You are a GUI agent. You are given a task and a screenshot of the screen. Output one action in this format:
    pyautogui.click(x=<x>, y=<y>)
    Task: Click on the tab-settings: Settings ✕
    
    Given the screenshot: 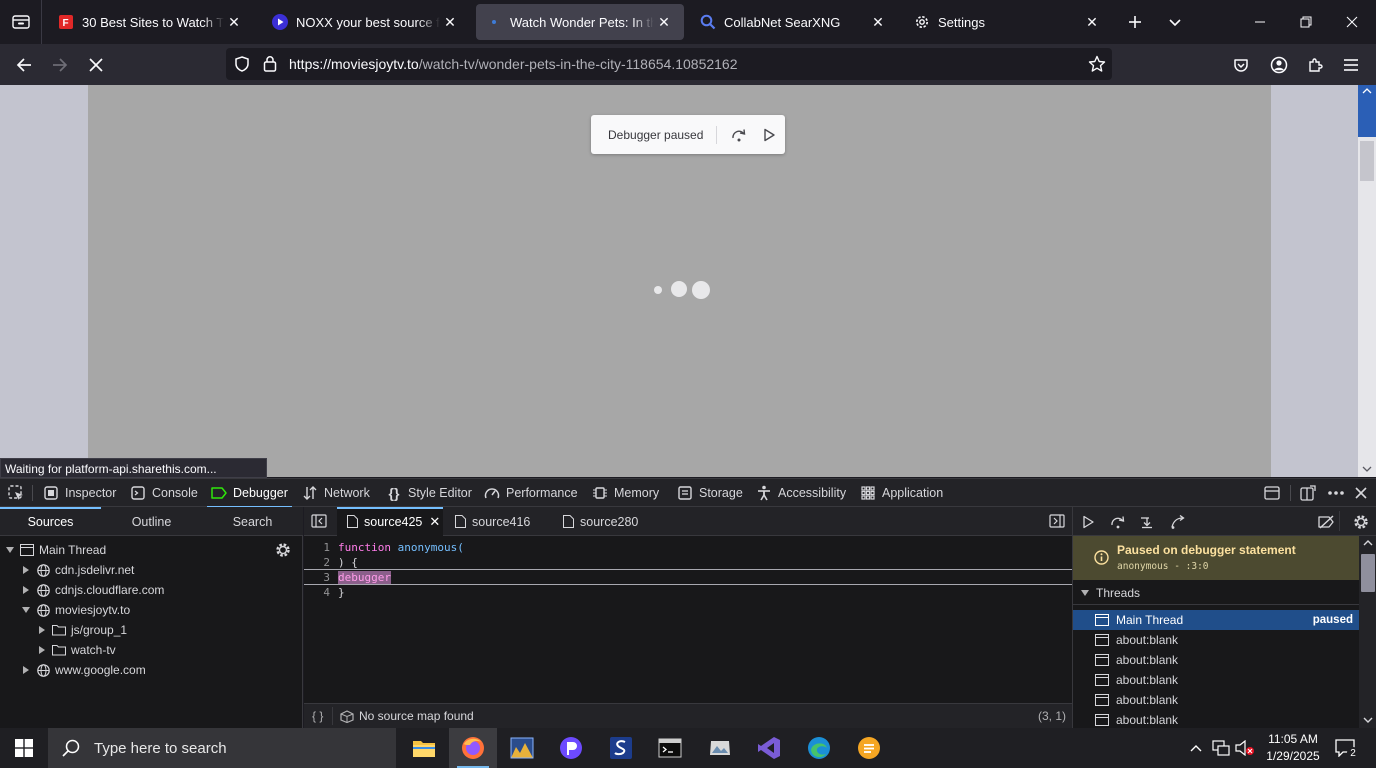 What is the action you would take?
    pyautogui.click(x=1008, y=22)
    